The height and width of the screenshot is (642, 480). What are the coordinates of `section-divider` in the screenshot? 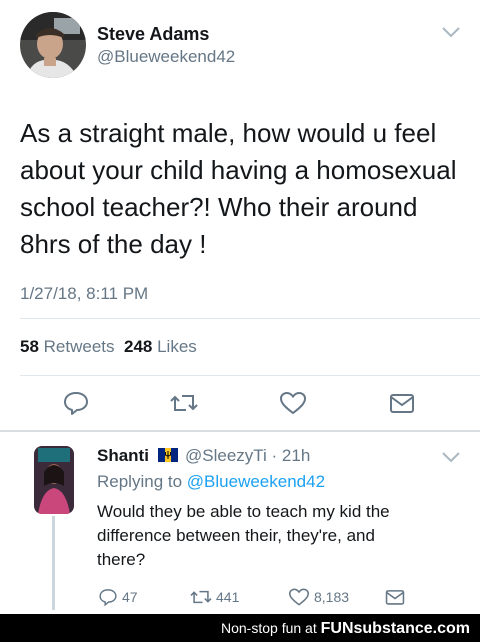 It's located at (240, 431).